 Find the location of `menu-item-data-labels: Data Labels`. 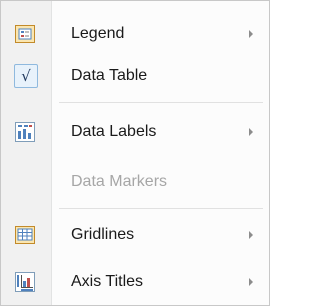

menu-item-data-labels: Data Labels is located at coordinates (135, 132).